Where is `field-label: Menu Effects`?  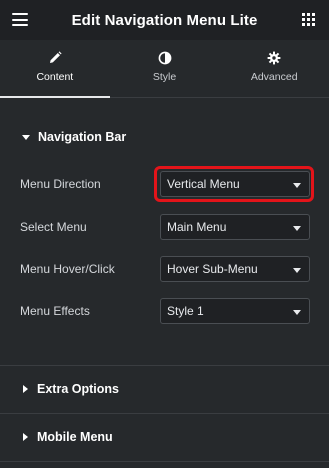 field-label: Menu Effects is located at coordinates (55, 311).